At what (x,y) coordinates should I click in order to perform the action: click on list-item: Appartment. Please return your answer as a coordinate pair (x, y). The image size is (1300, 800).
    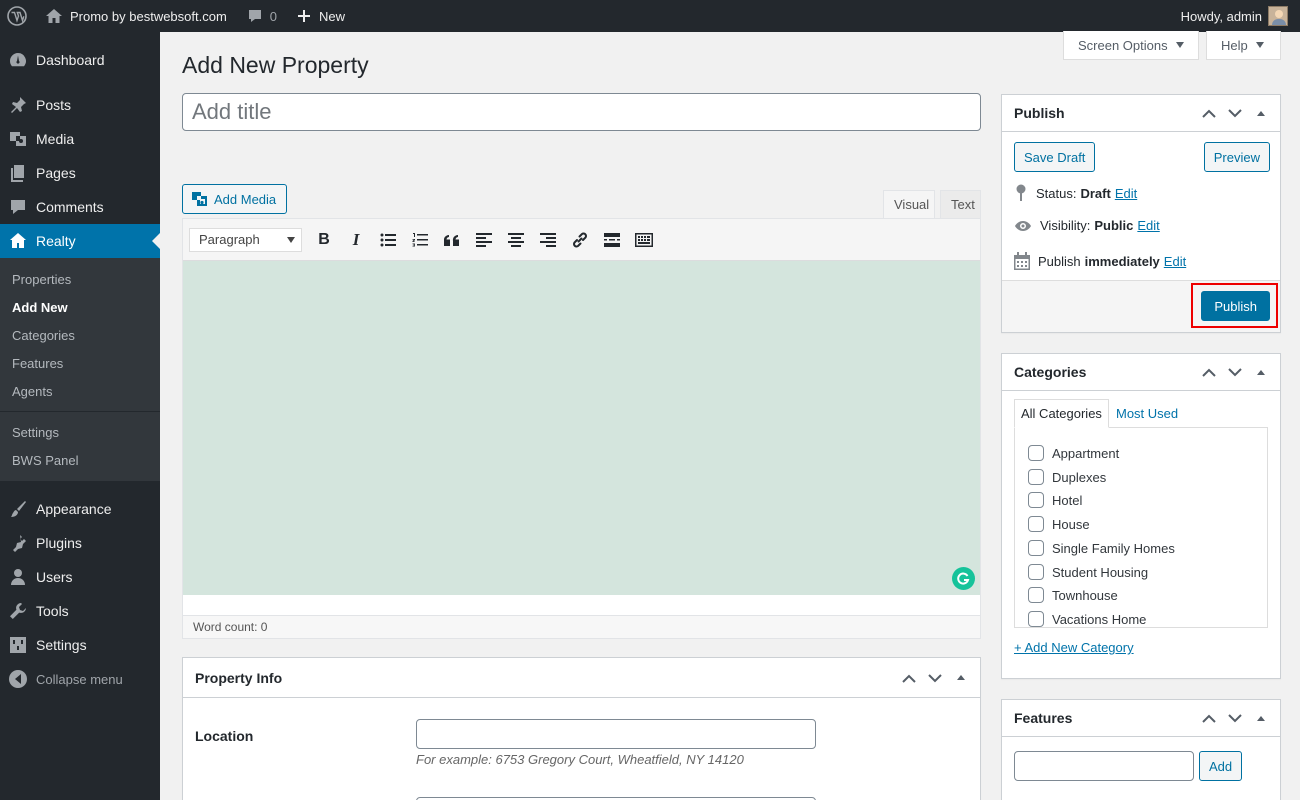
    Looking at the image, I should click on (1073, 453).